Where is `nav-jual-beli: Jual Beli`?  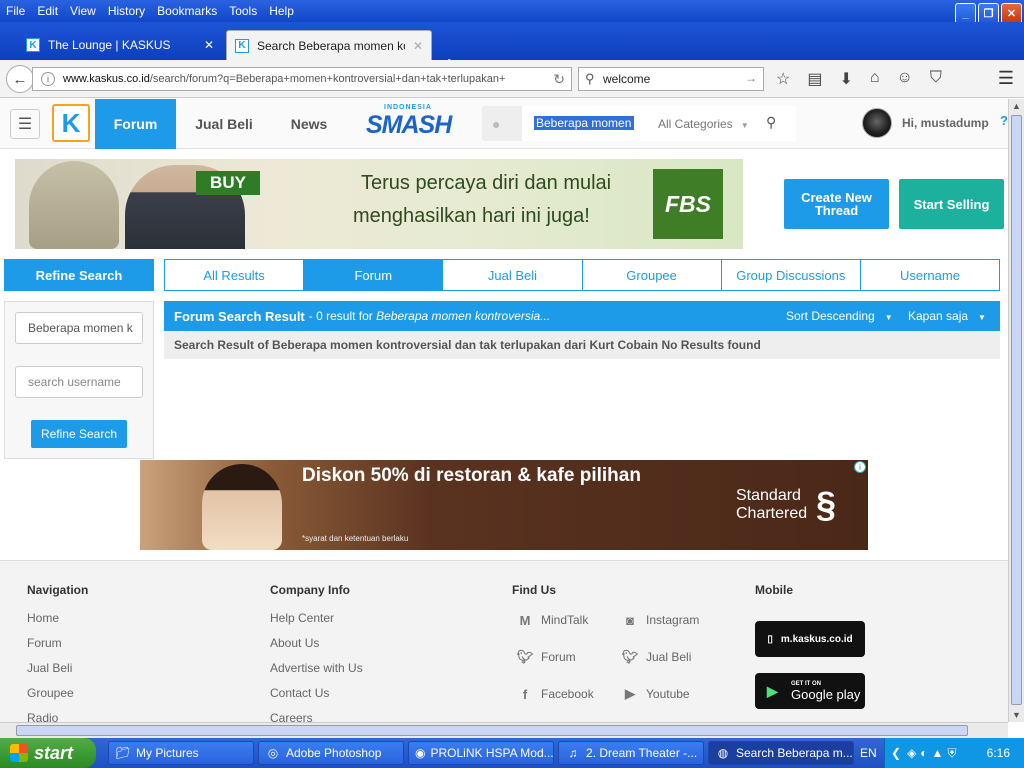
nav-jual-beli: Jual Beli is located at coordinates (224, 124).